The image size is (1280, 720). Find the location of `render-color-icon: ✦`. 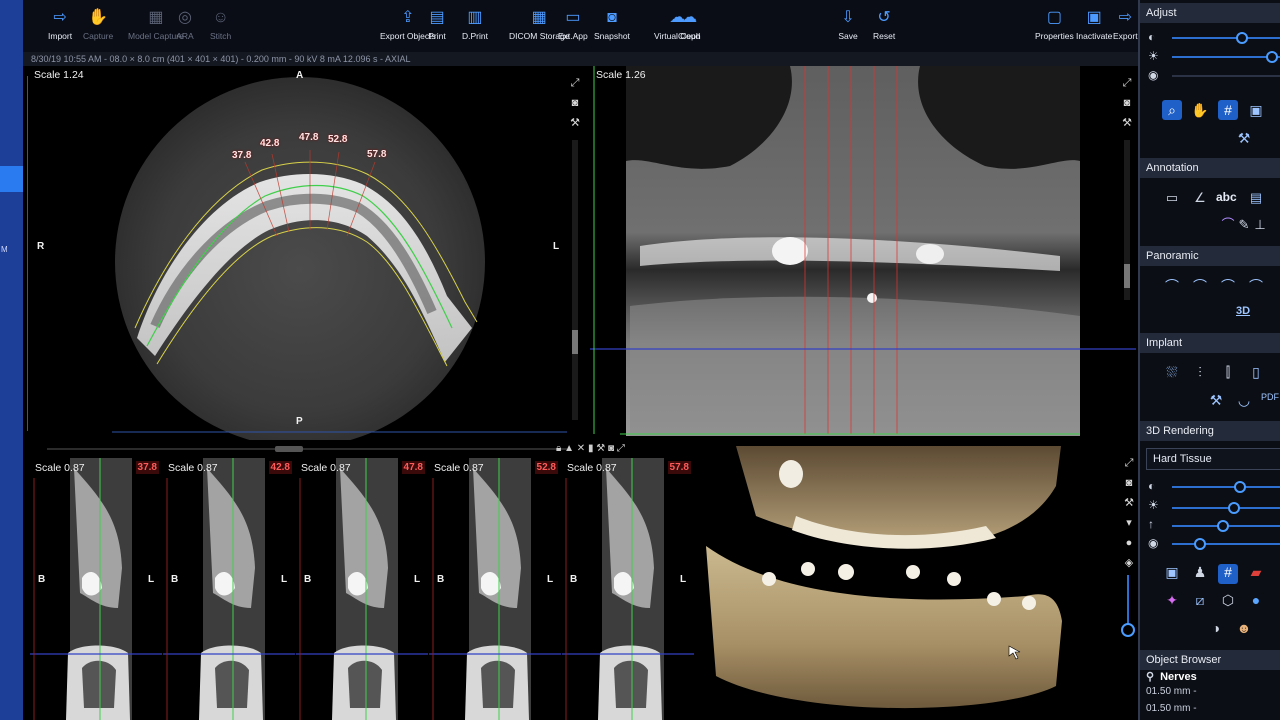

render-color-icon: ✦ is located at coordinates (1172, 602).